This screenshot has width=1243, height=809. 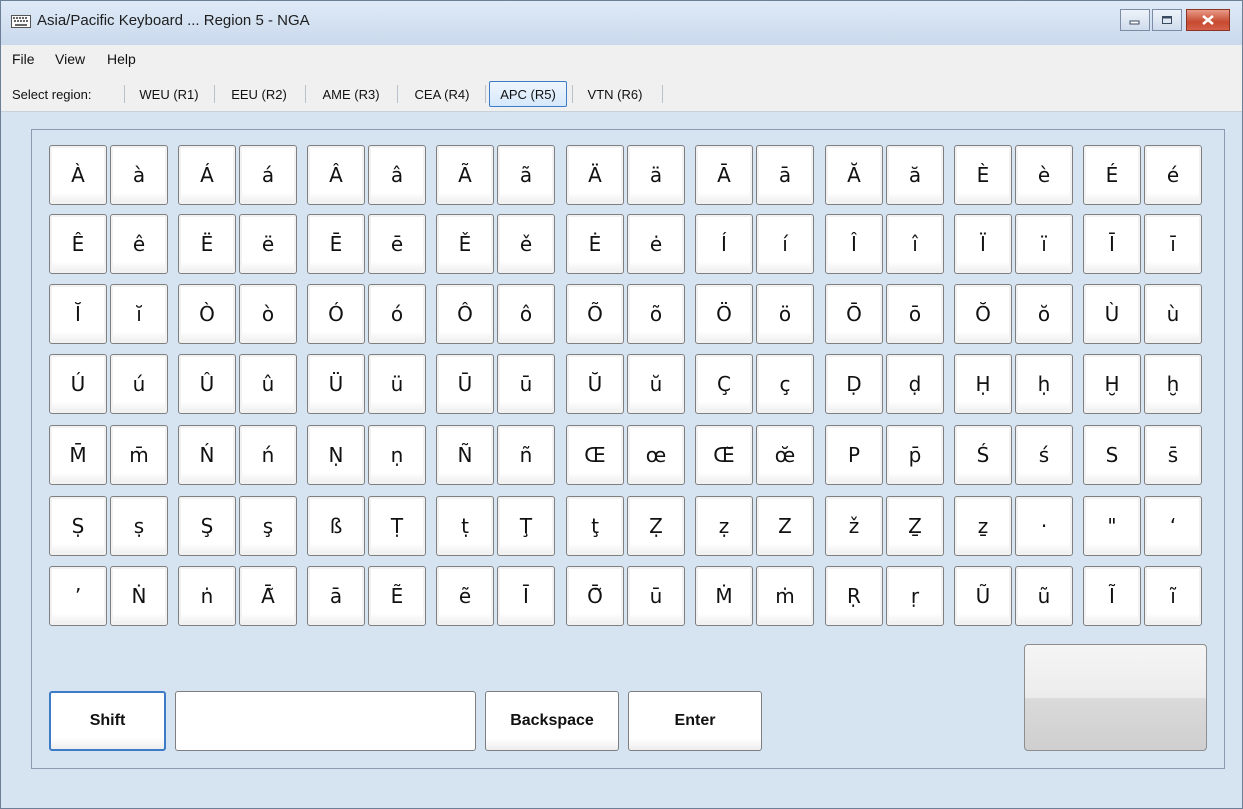 I want to click on character-key: ë, so click(x=268, y=244).